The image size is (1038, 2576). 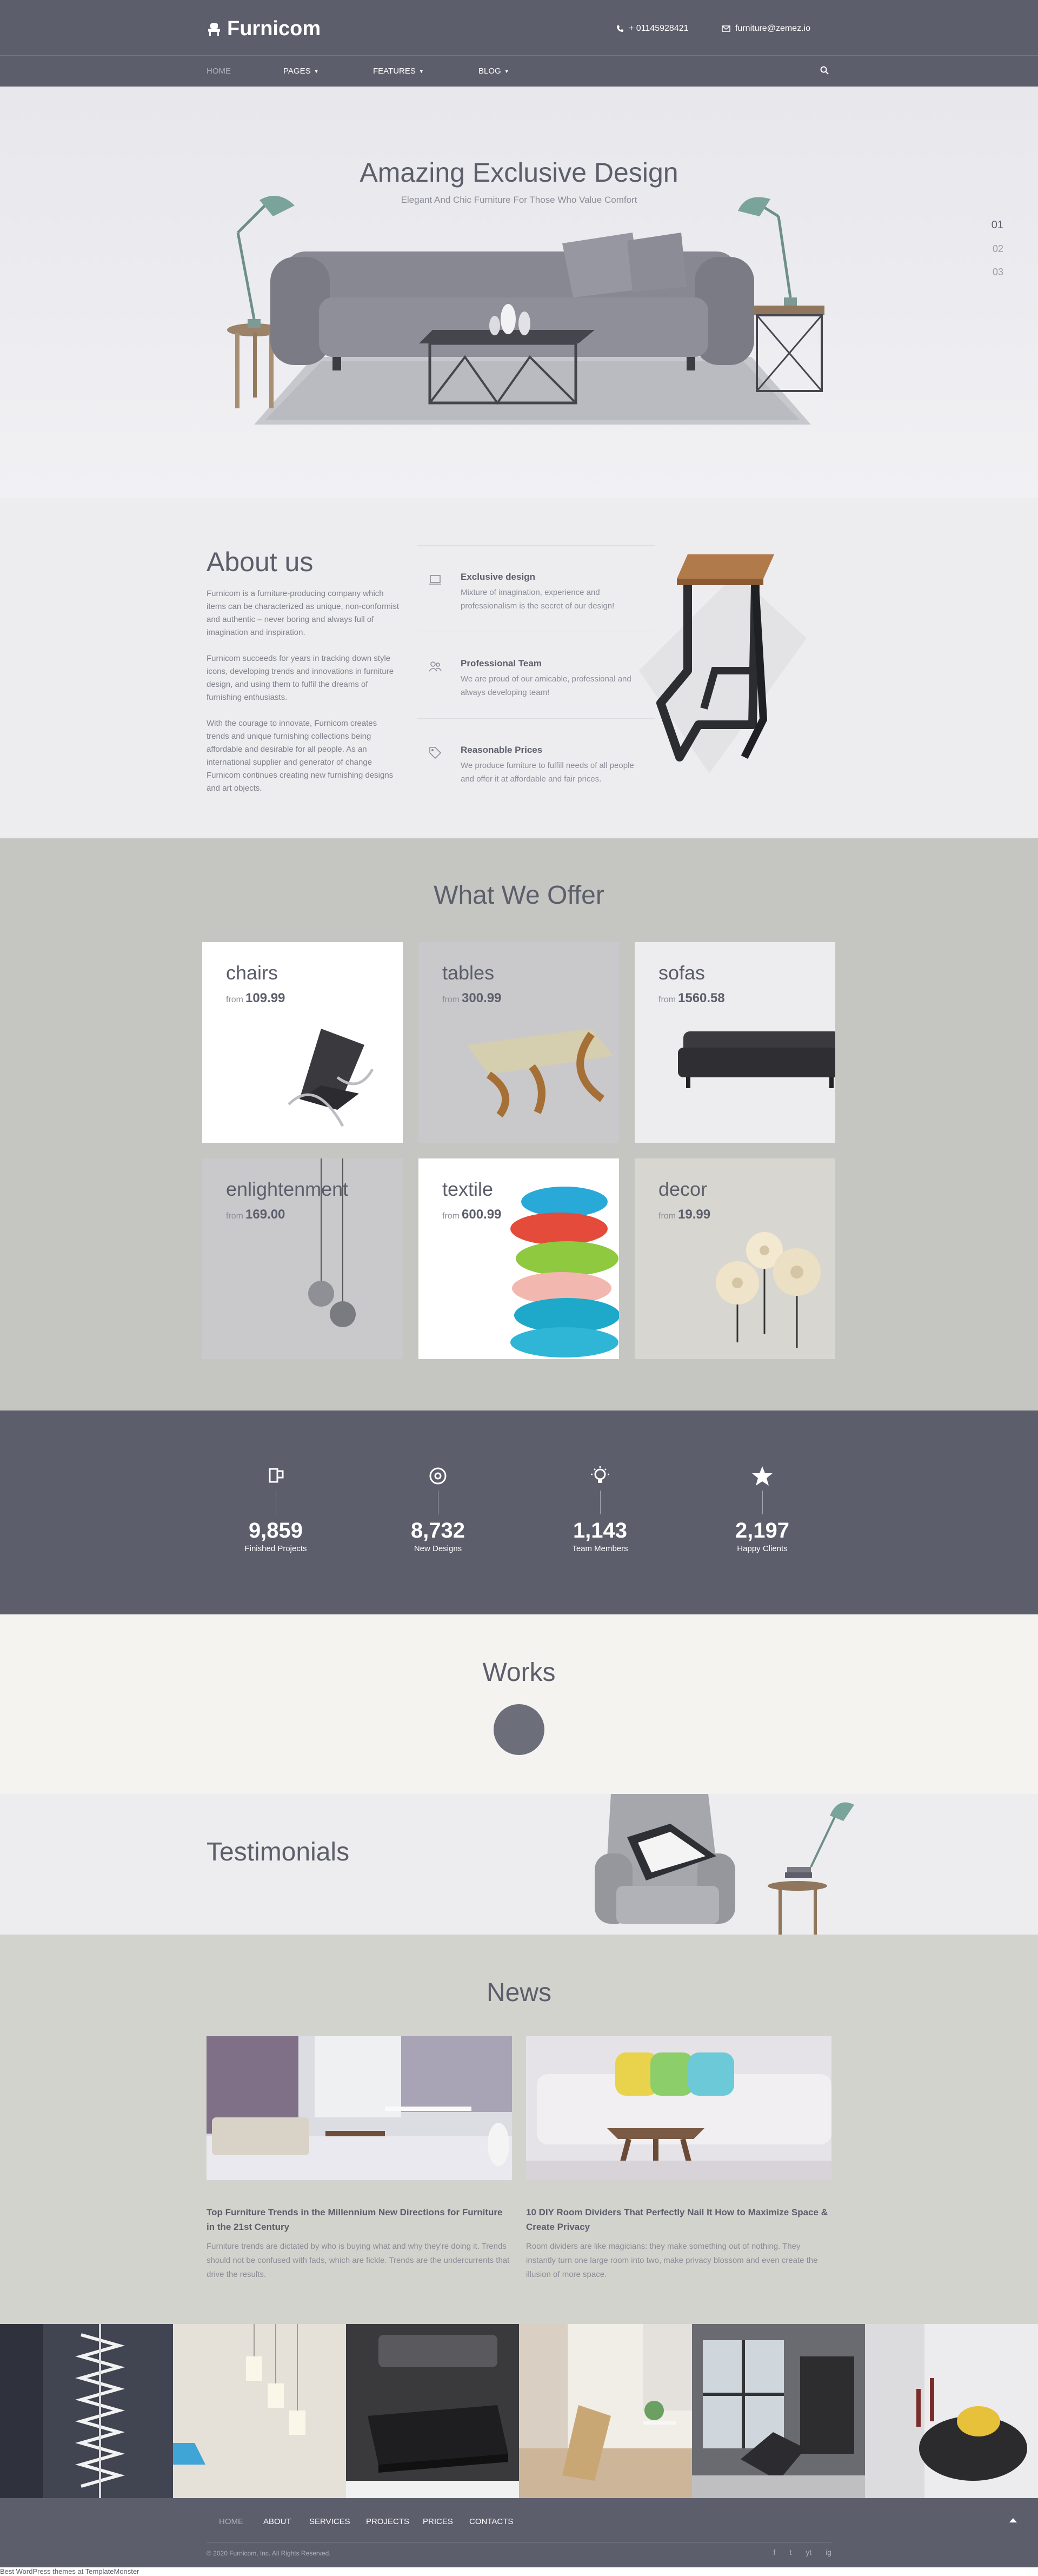 What do you see at coordinates (540, 1074) in the screenshot?
I see `table-image` at bounding box center [540, 1074].